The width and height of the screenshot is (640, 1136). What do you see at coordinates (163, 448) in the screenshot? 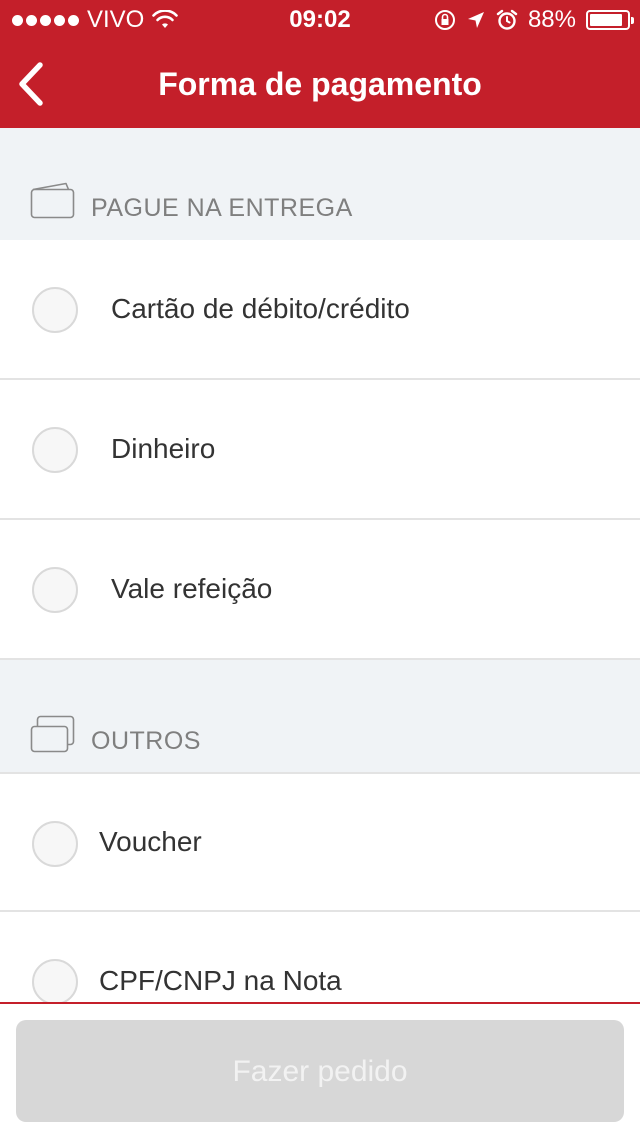
I see `option-label-cash: Dinheiro` at bounding box center [163, 448].